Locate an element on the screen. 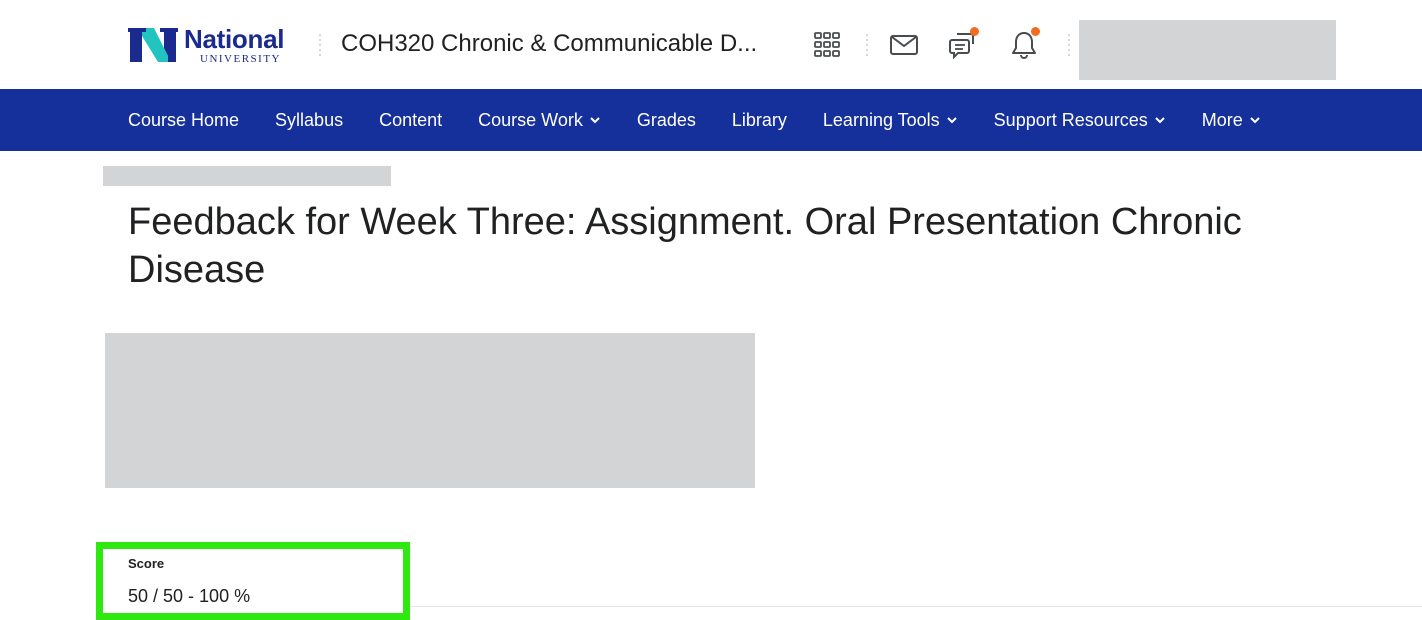 This screenshot has height=620, width=1422. email-button is located at coordinates (904, 45).